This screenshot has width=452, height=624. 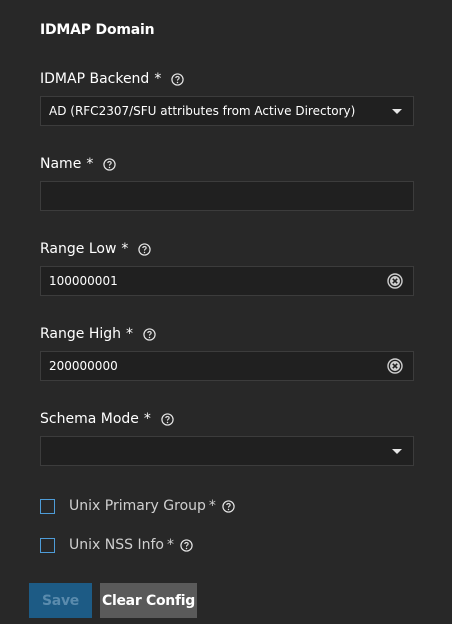 What do you see at coordinates (227, 451) in the screenshot?
I see `schema-mode-select` at bounding box center [227, 451].